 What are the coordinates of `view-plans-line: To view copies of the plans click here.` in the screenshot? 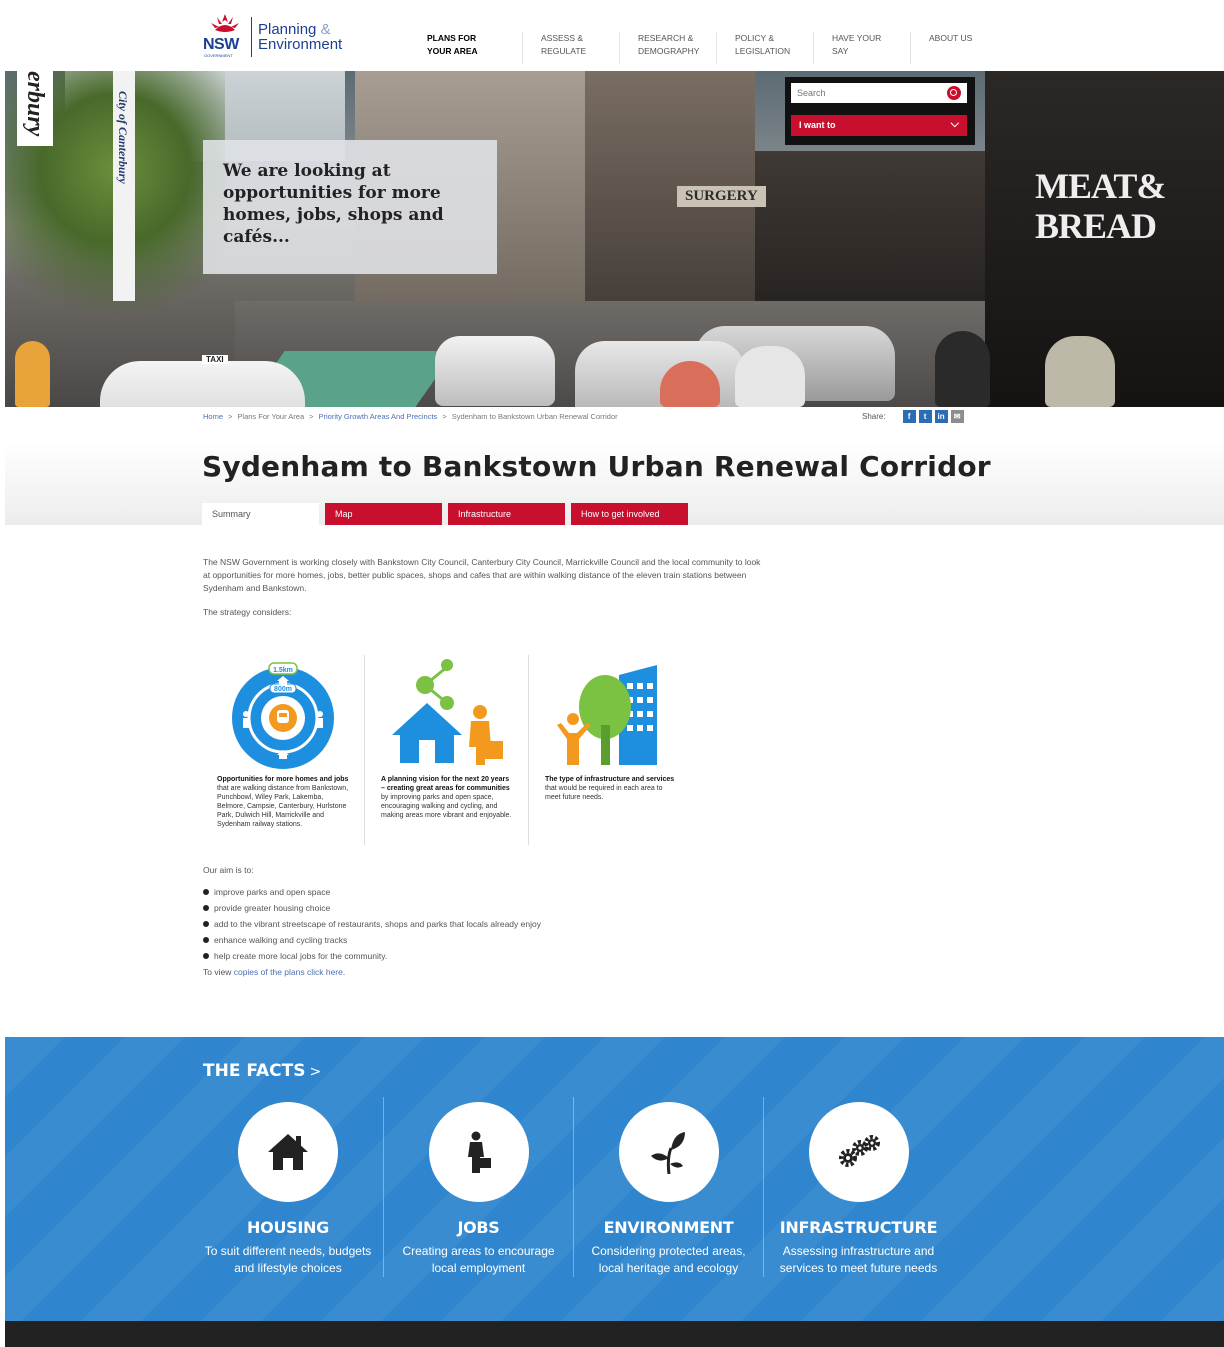 It's located at (274, 972).